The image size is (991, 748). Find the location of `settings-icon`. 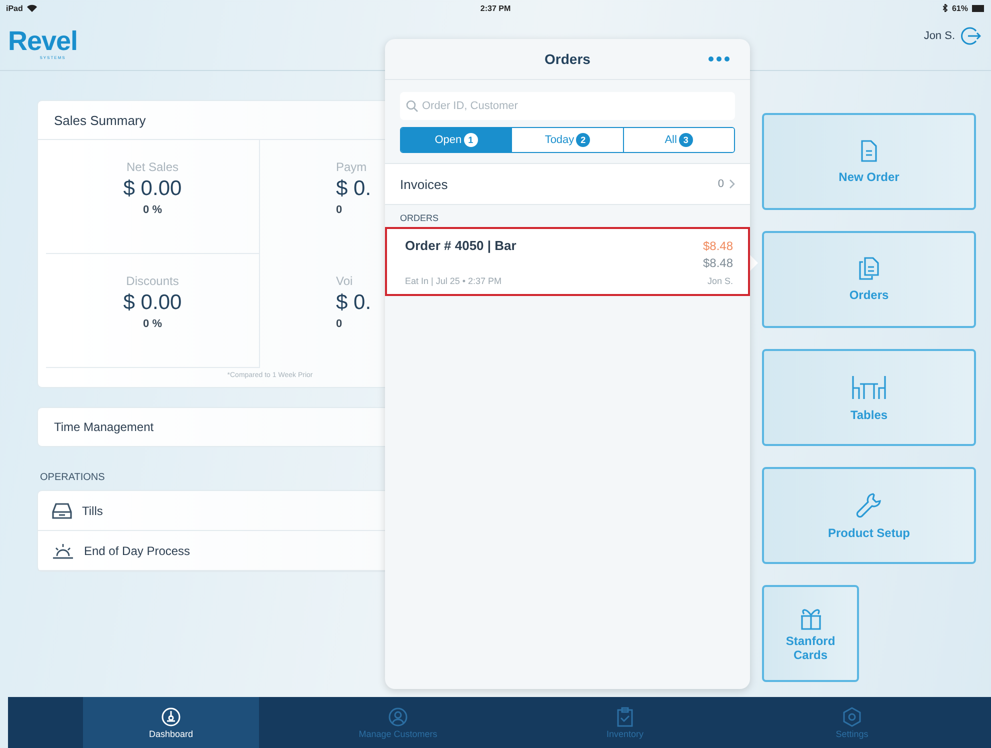

settings-icon is located at coordinates (852, 716).